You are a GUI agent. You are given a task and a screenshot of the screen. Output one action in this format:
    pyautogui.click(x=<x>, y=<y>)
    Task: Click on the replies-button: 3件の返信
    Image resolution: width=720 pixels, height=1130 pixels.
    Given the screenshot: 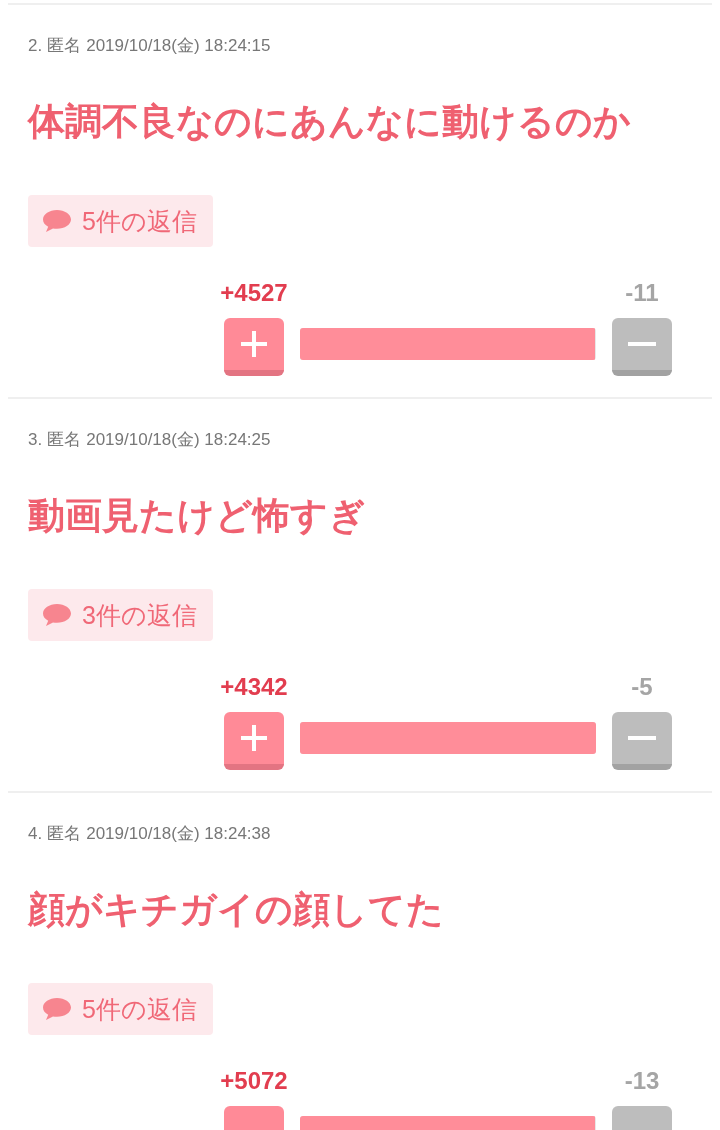 What is the action you would take?
    pyautogui.click(x=120, y=615)
    